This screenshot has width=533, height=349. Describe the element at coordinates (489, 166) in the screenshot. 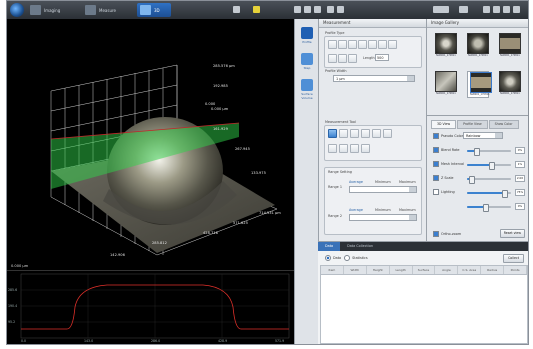

I see `mesh-interval-slider` at that location.